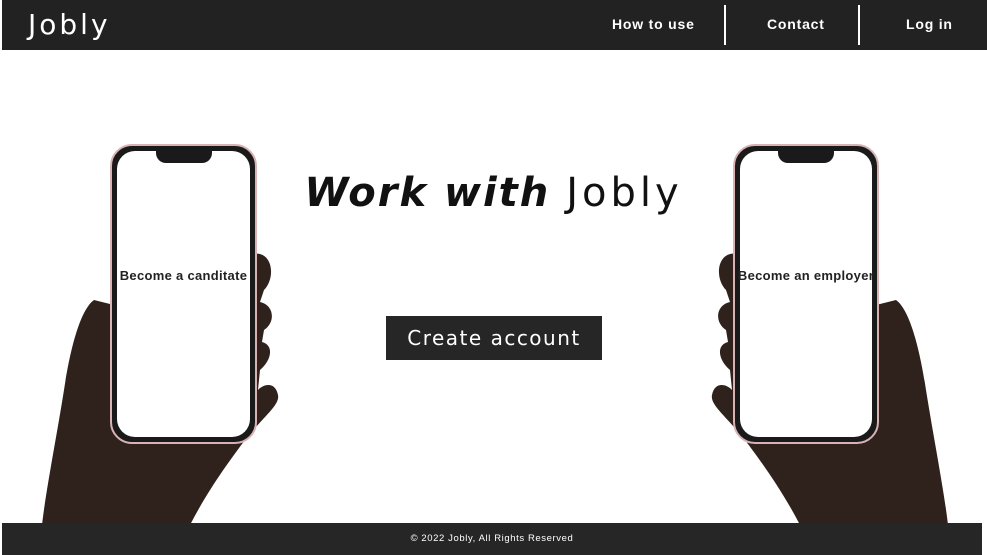  Describe the element at coordinates (929, 24) in the screenshot. I see `nav-log-in-link: Log in` at that location.